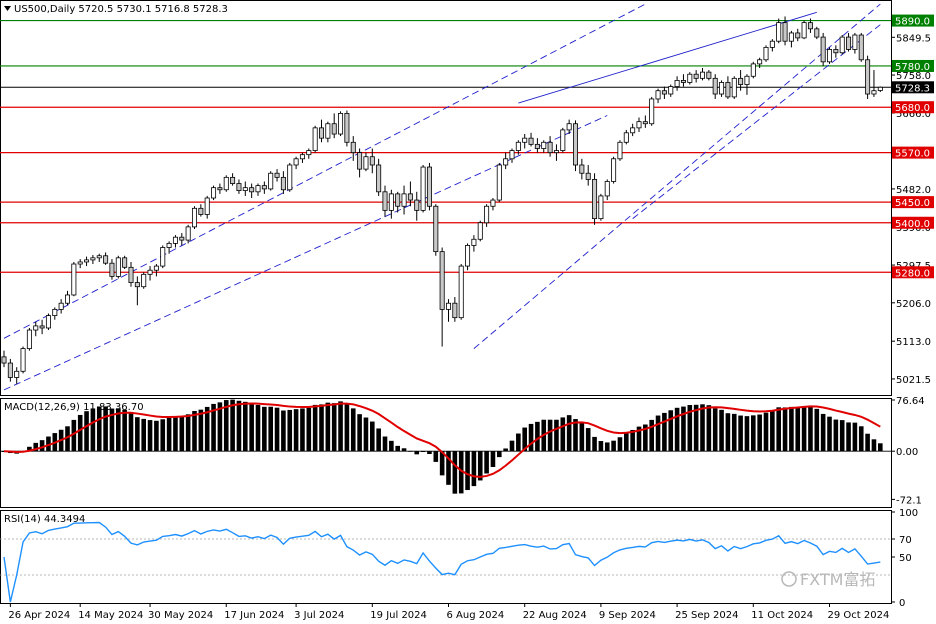 Image resolution: width=936 pixels, height=624 pixels. Describe the element at coordinates (912, 273) in the screenshot. I see `level-tag-6: 5280.0` at that location.